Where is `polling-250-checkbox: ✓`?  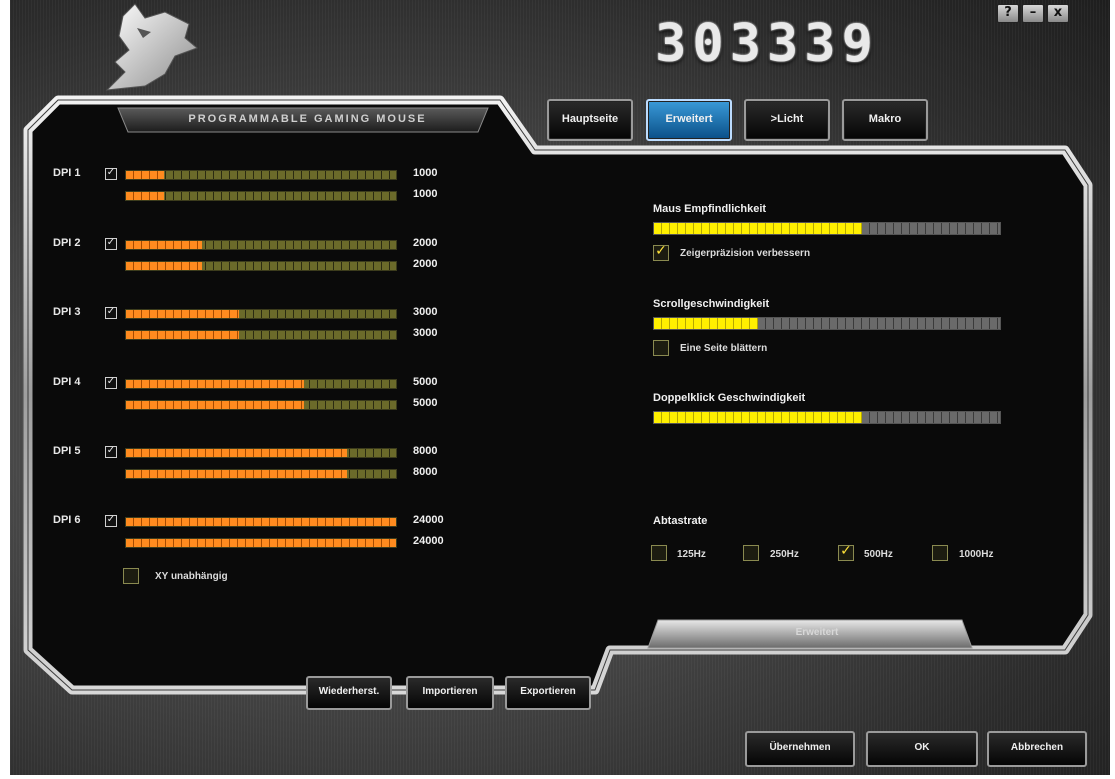
polling-250-checkbox: ✓ is located at coordinates (751, 553).